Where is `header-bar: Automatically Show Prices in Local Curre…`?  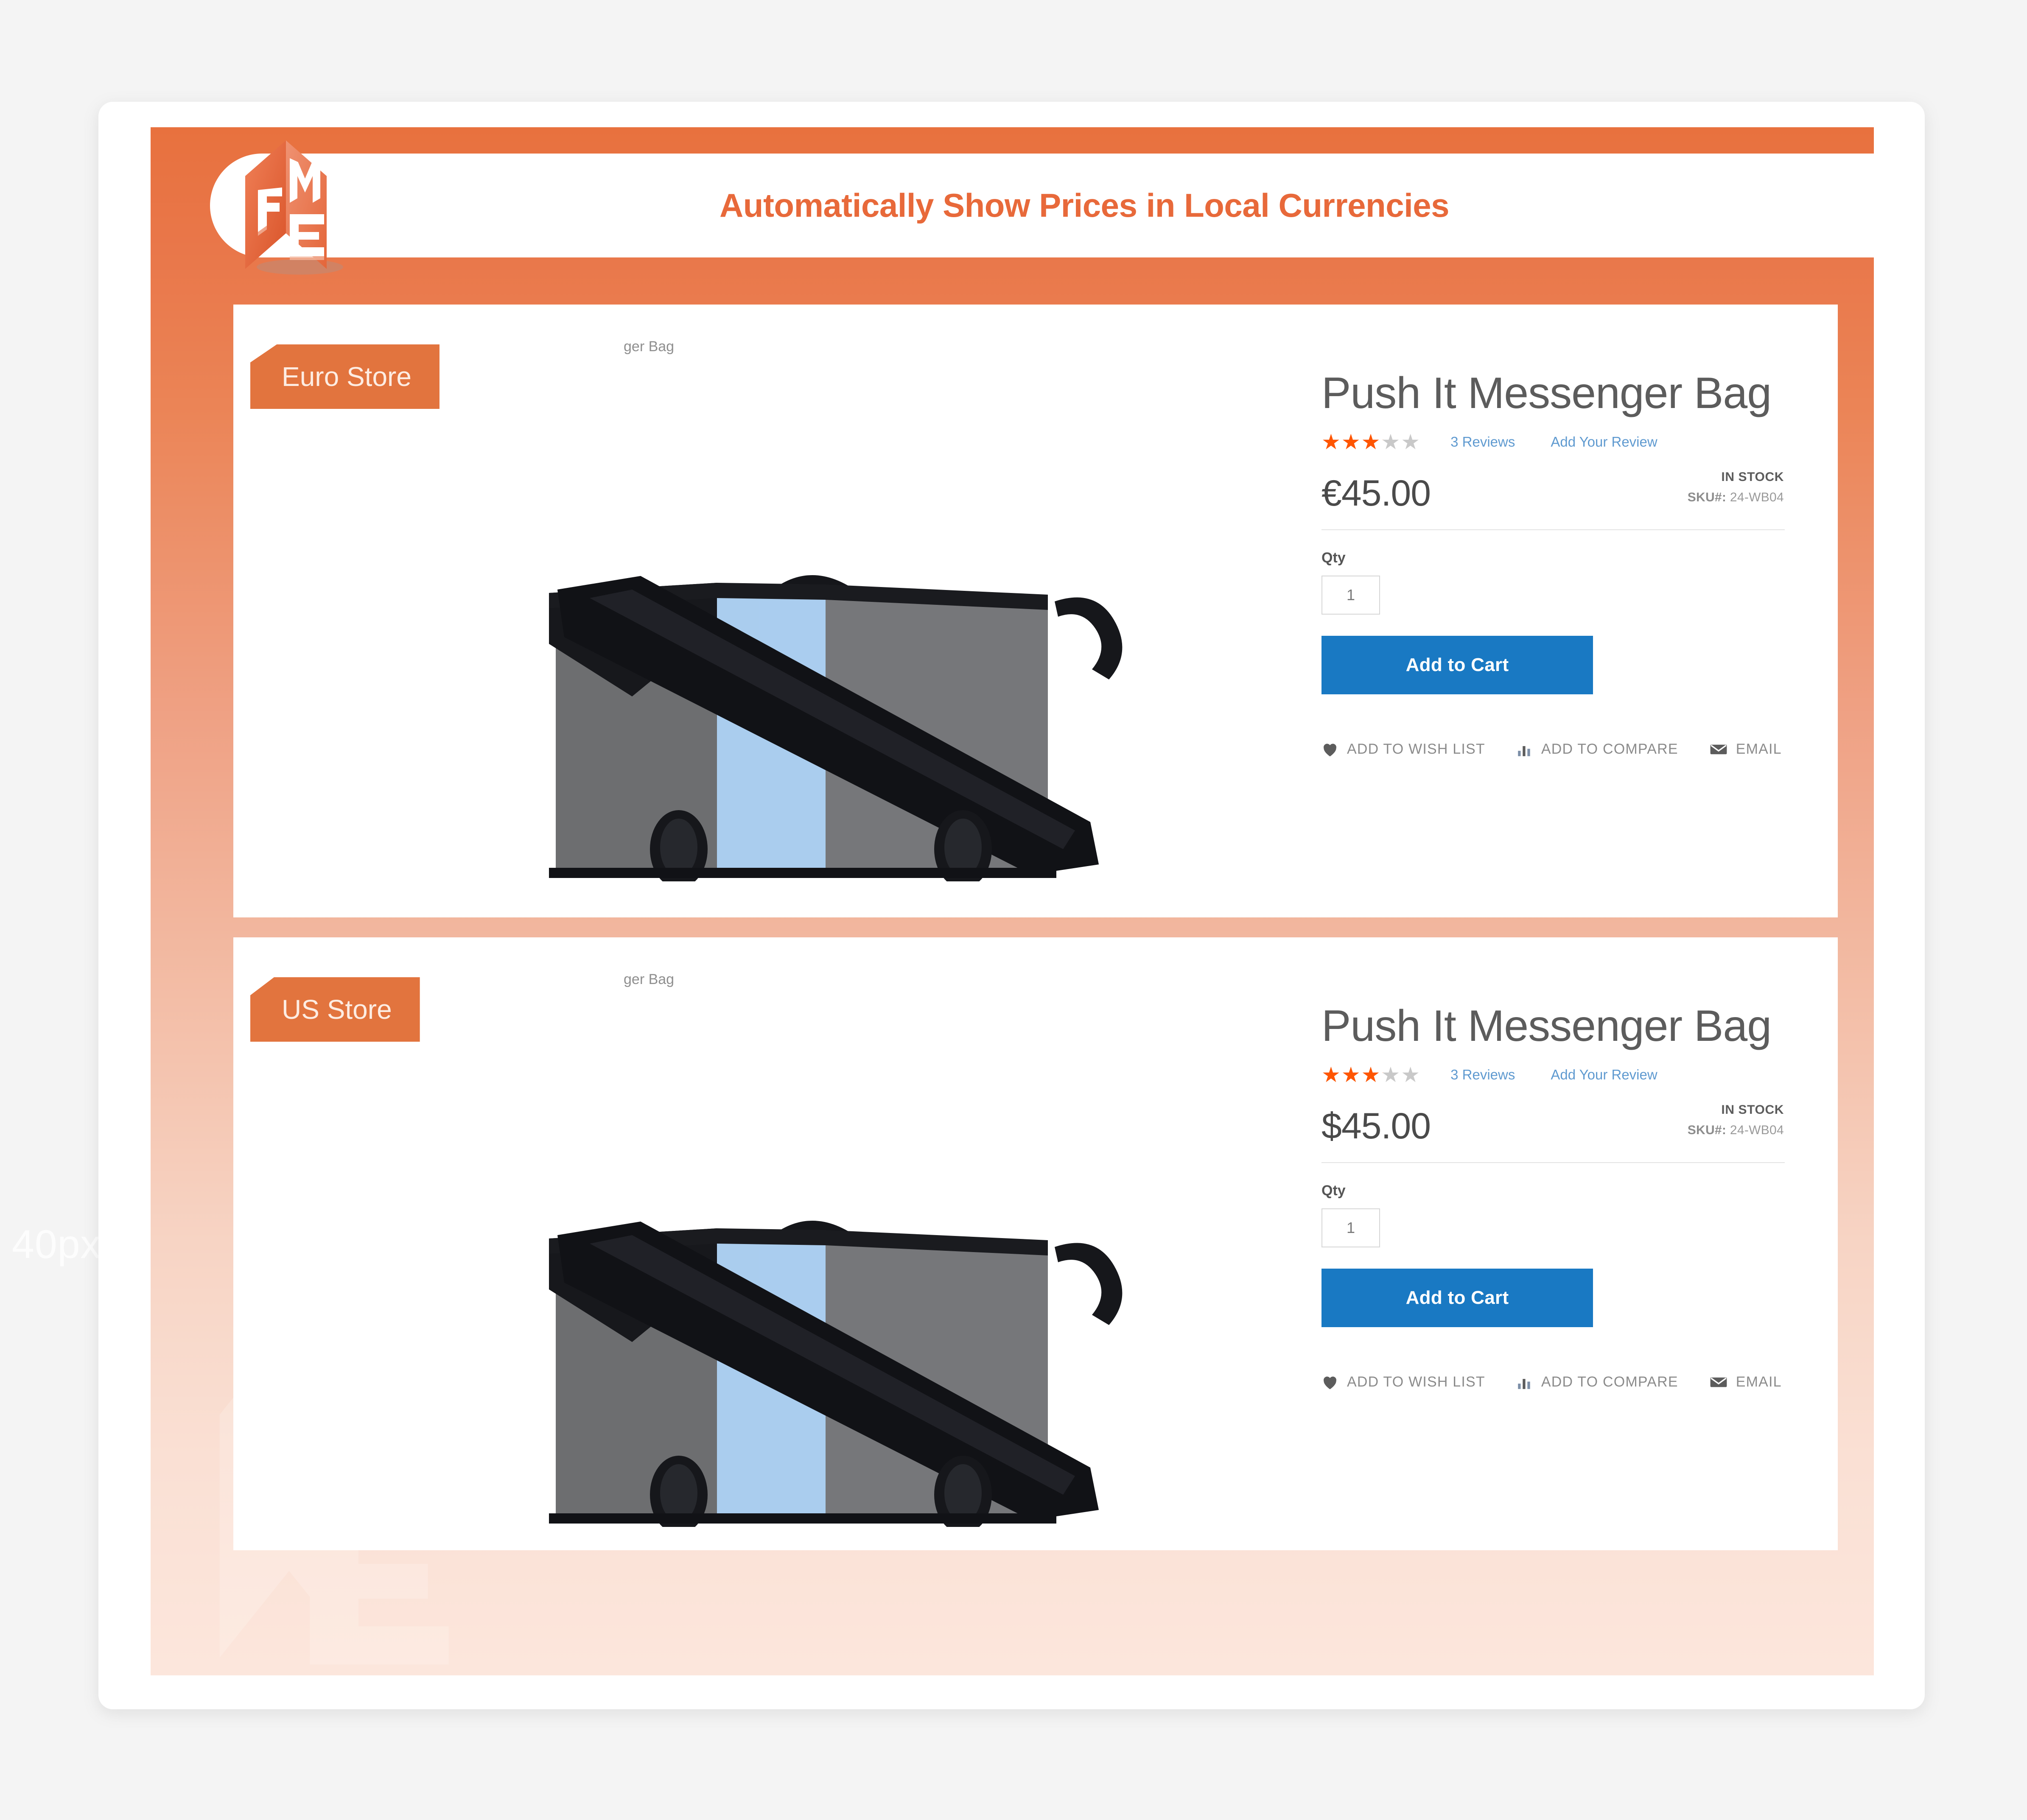 header-bar: Automatically Show Prices in Local Curre… is located at coordinates (1012, 203).